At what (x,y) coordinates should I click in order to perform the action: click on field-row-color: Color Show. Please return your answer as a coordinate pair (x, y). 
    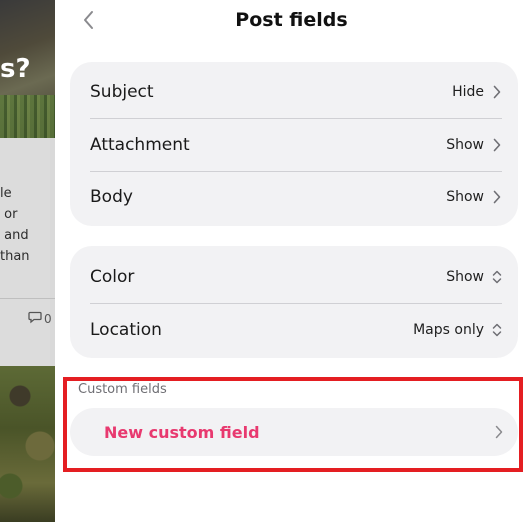
    Looking at the image, I should click on (294, 277).